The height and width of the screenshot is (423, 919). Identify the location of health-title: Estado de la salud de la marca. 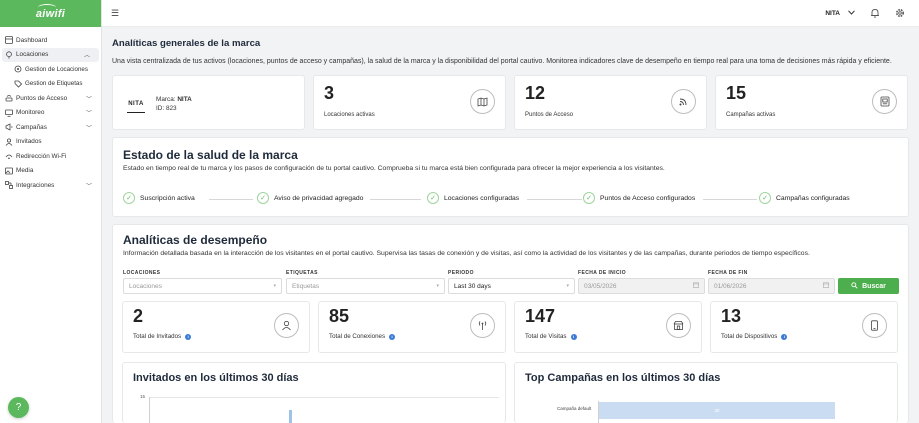
(210, 155).